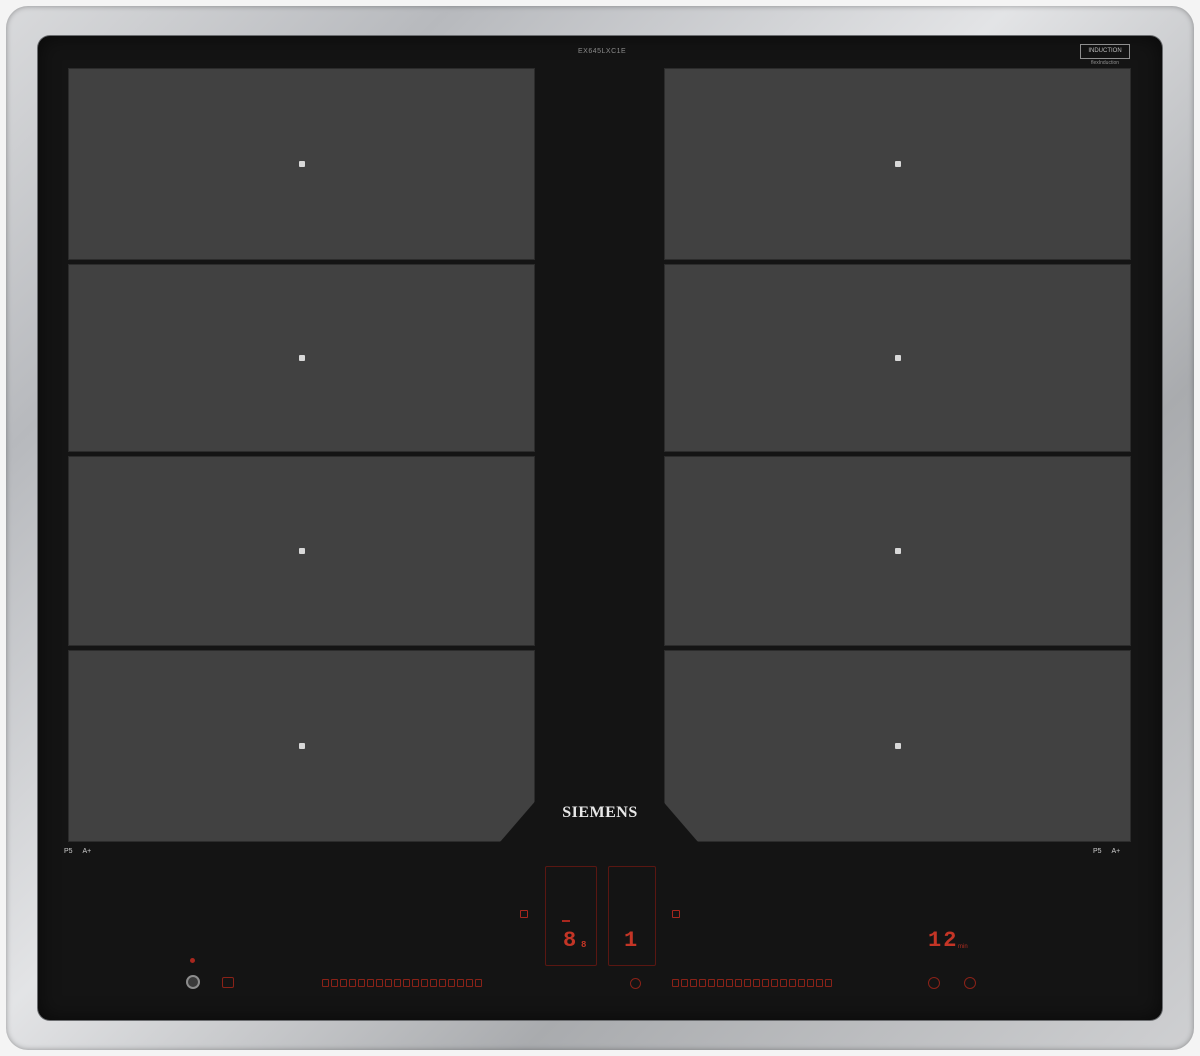  I want to click on left-power-slider, so click(402, 983).